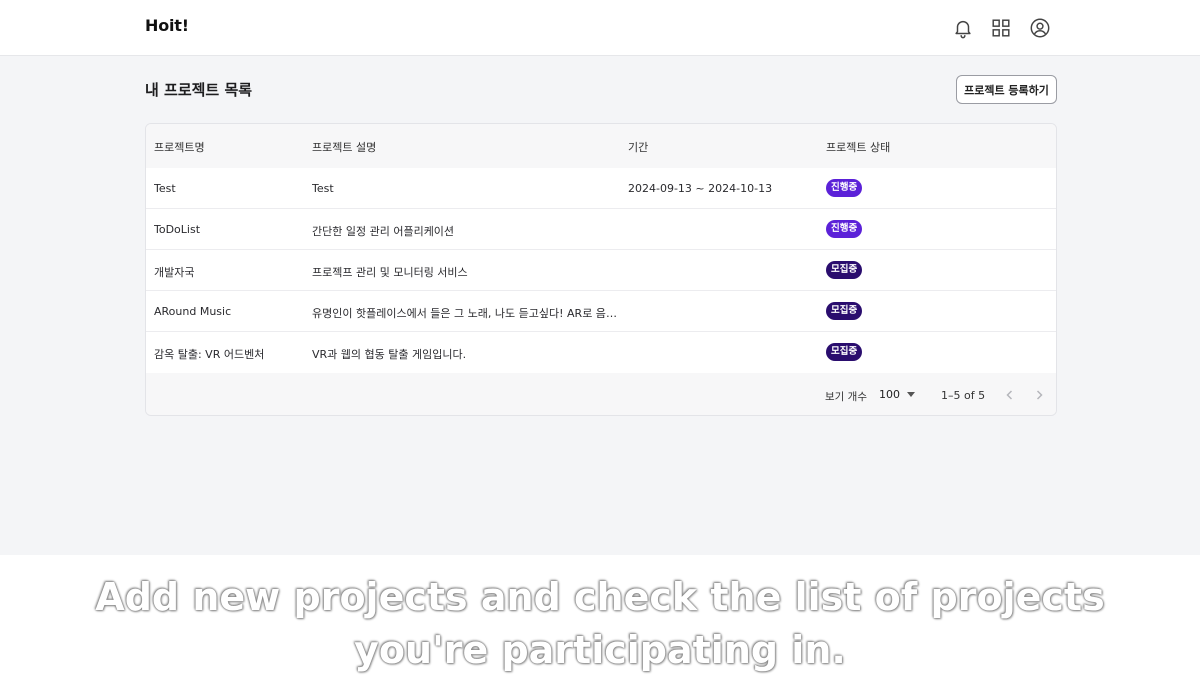 This screenshot has width=1200, height=678. I want to click on register-project-button: 프로젝트 등록하기, so click(1006, 89).